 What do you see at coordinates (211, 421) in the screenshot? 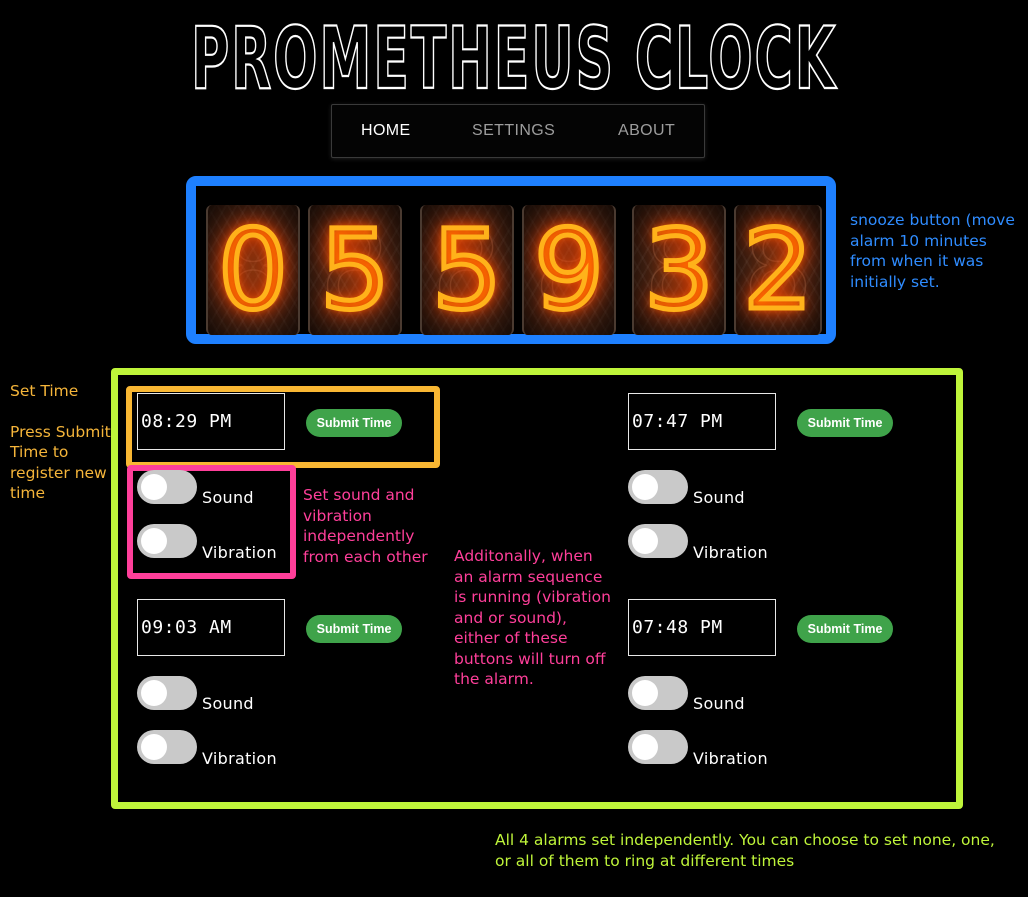
I see `alarm-1-time-input` at bounding box center [211, 421].